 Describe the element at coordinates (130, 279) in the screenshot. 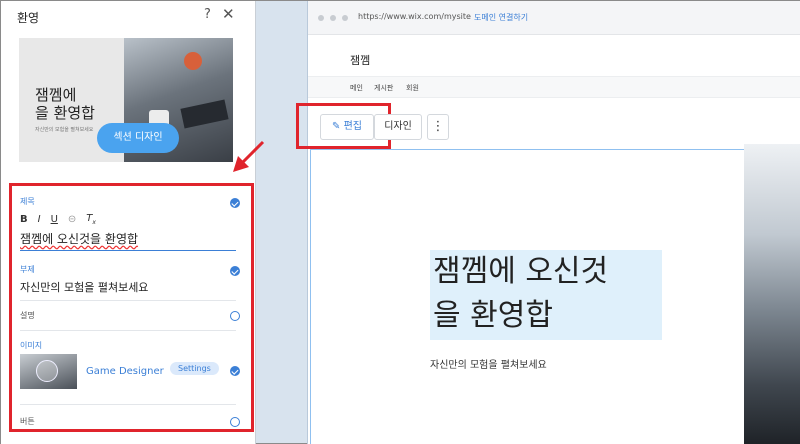

I see `subtitle-field: 부제 자신만의 모험을 펼쳐보세요` at that location.